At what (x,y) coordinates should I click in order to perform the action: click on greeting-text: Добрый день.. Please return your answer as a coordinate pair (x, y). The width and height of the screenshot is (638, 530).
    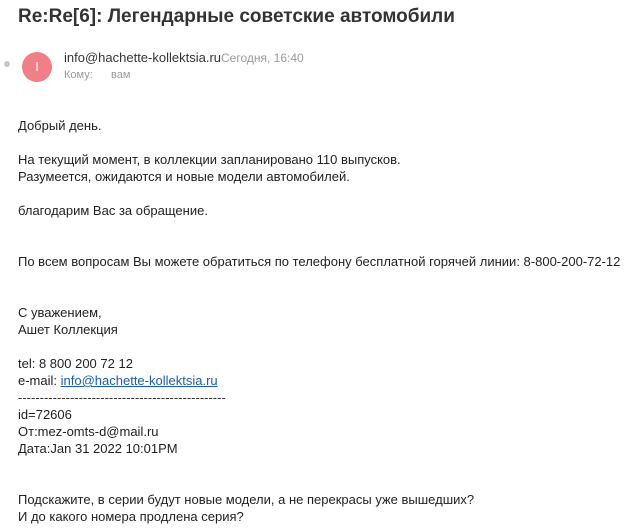
    Looking at the image, I should click on (60, 125).